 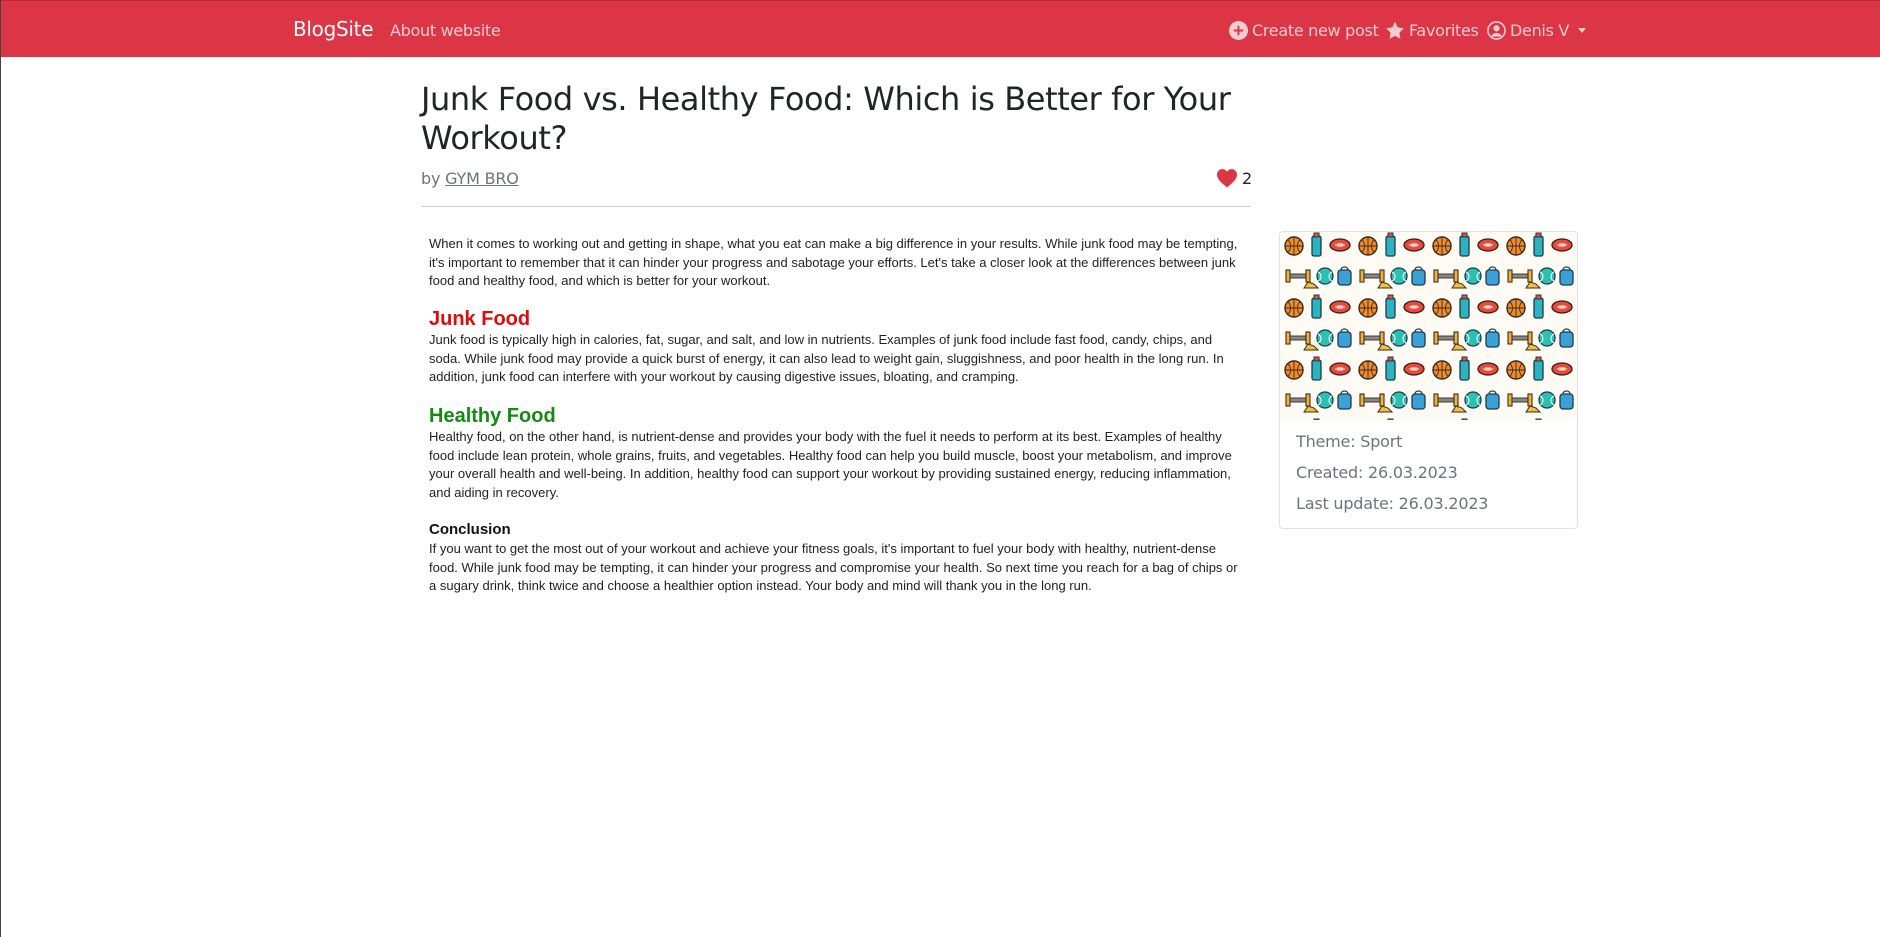 I want to click on heart-icon, so click(x=1227, y=178).